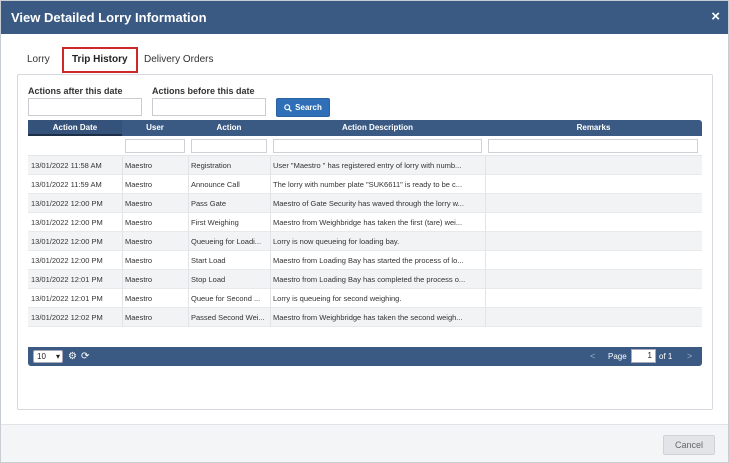 This screenshot has height=463, width=729. I want to click on search-button: Search, so click(303, 107).